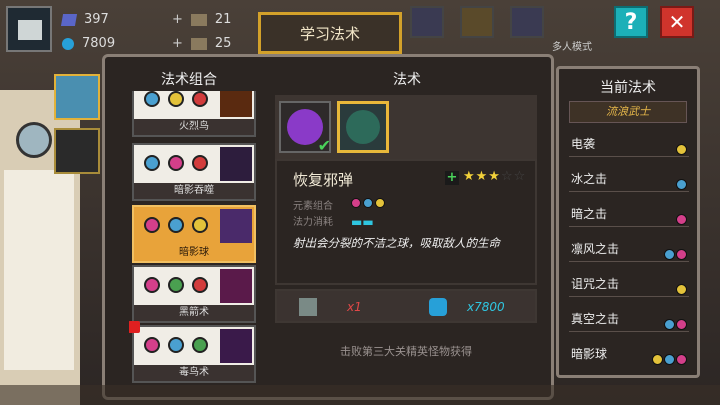 The height and width of the screenshot is (405, 720). I want to click on check-icon: ✔, so click(324, 145).